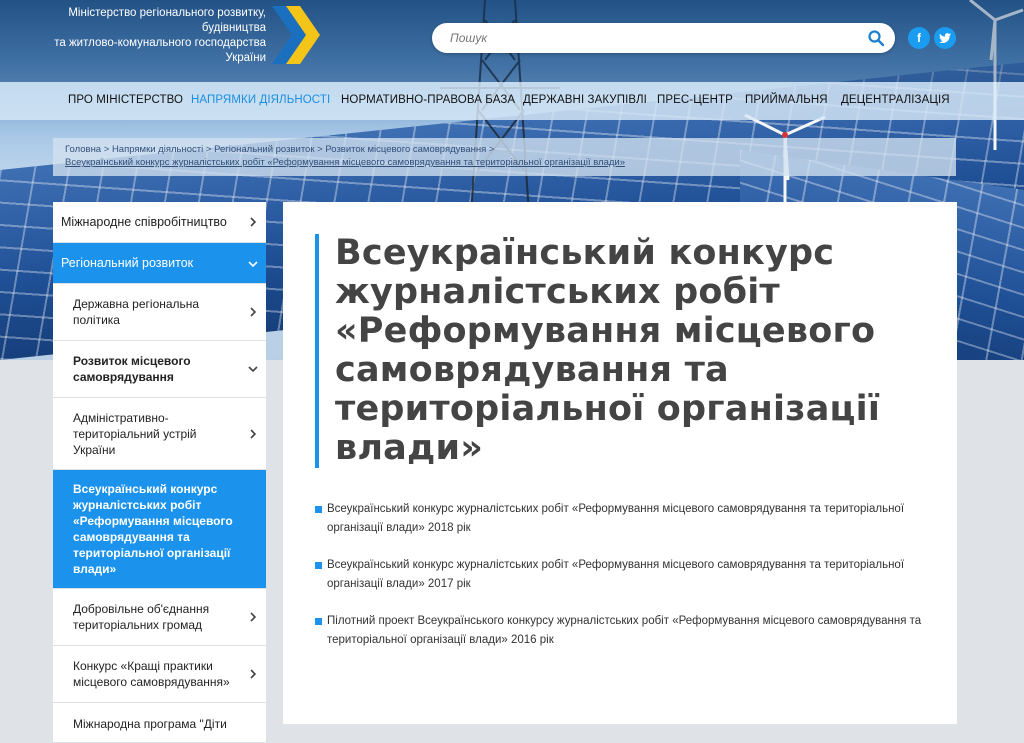  I want to click on sidebar-item-label: Регіональний розвиток, so click(127, 263).